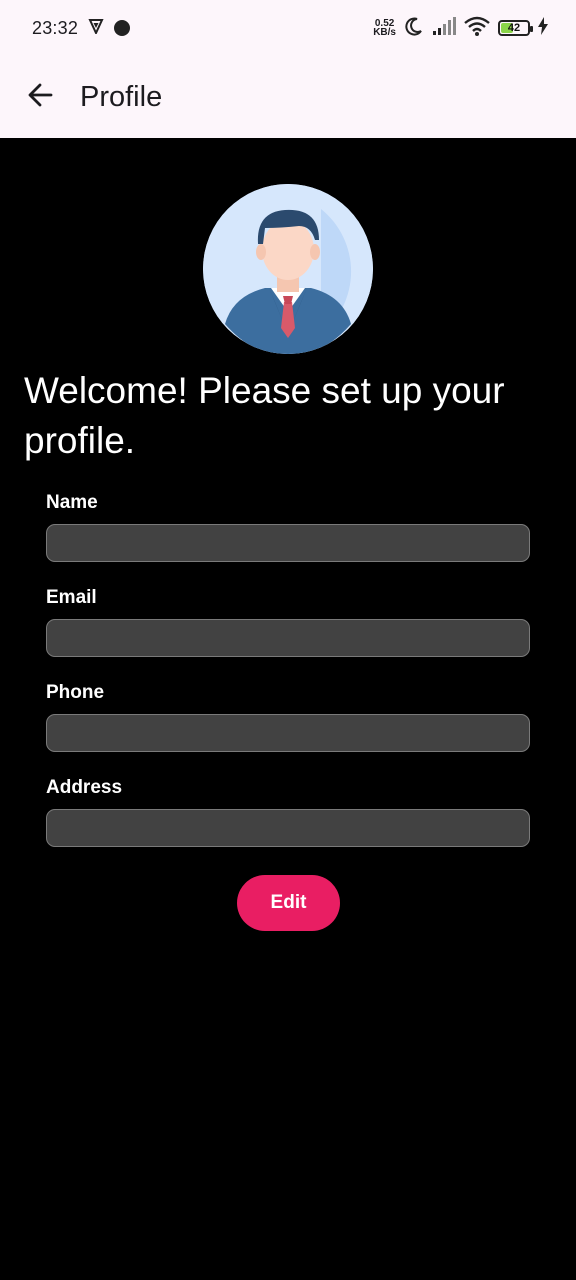 The width and height of the screenshot is (576, 1280). What do you see at coordinates (288, 543) in the screenshot?
I see `name-field` at bounding box center [288, 543].